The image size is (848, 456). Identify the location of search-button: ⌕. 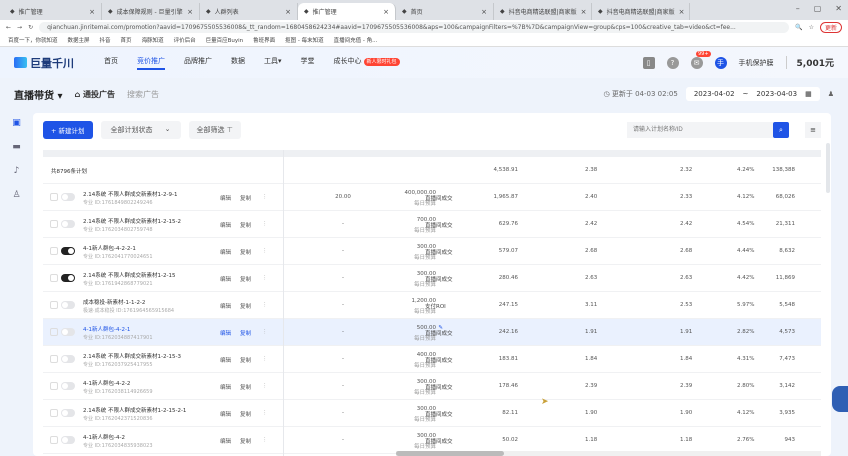
(781, 130).